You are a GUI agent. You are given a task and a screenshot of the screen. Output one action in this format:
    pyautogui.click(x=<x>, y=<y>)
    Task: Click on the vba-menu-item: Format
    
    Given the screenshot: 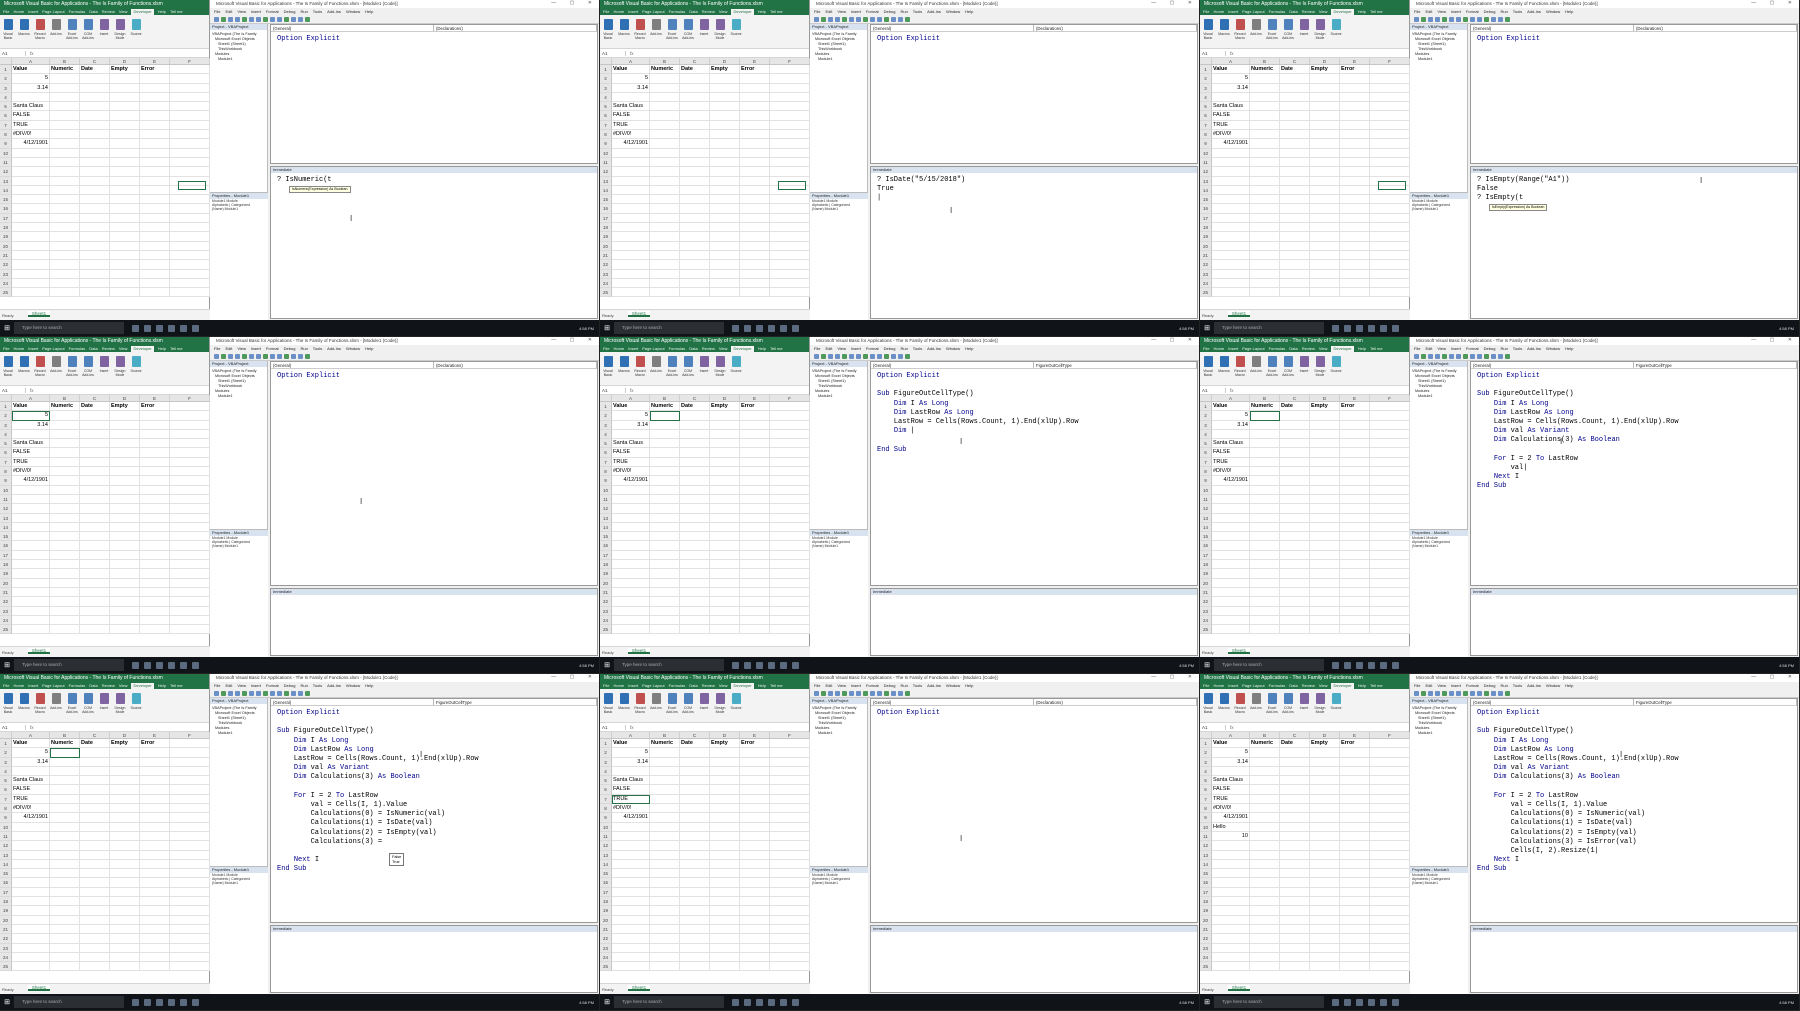 What is the action you would take?
    pyautogui.click(x=272, y=685)
    